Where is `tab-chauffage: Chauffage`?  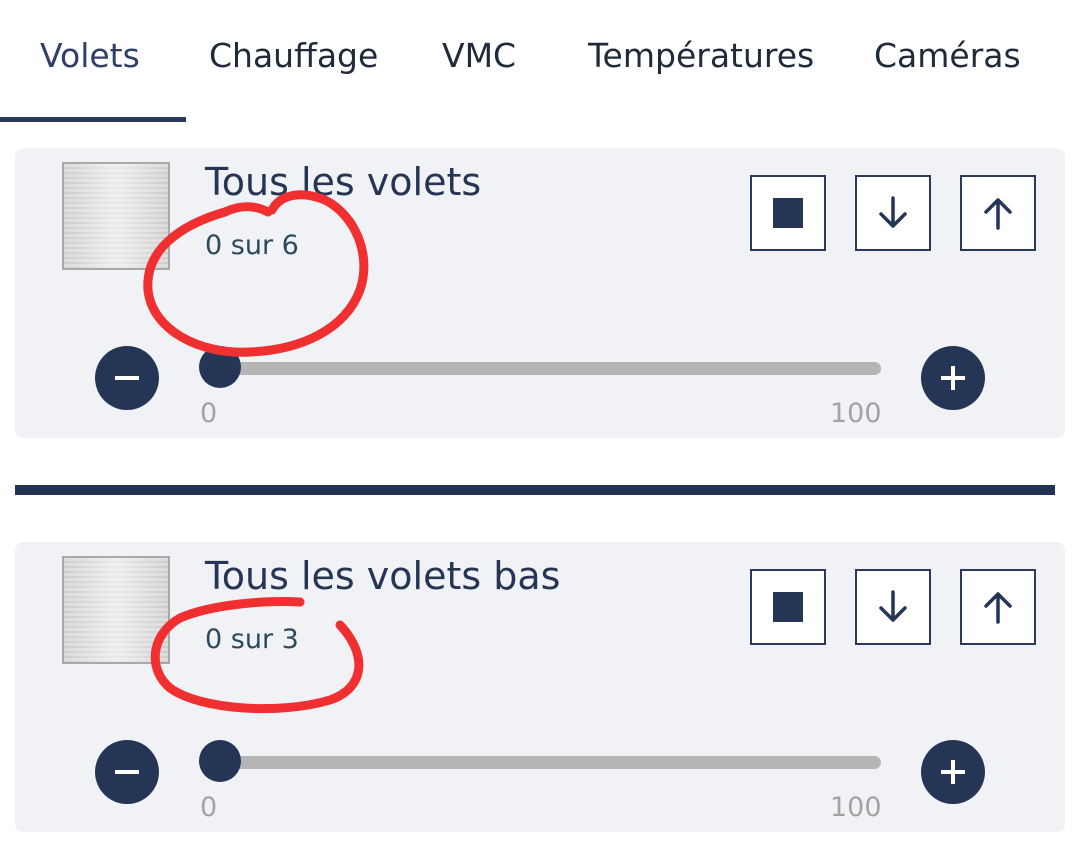 tab-chauffage: Chauffage is located at coordinates (293, 55).